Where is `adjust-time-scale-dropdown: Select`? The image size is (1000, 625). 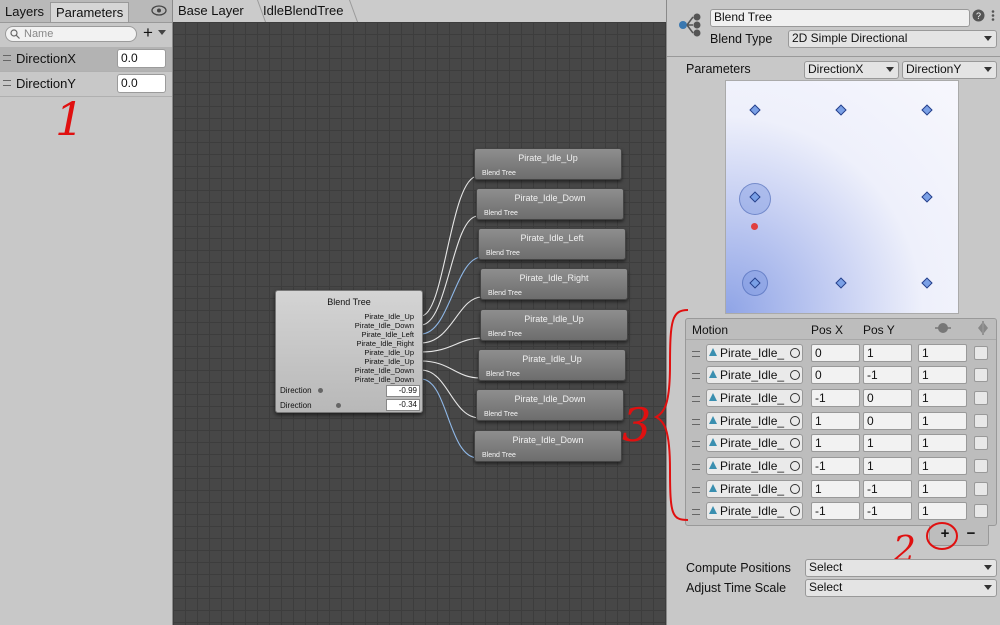
adjust-time-scale-dropdown: Select is located at coordinates (901, 588).